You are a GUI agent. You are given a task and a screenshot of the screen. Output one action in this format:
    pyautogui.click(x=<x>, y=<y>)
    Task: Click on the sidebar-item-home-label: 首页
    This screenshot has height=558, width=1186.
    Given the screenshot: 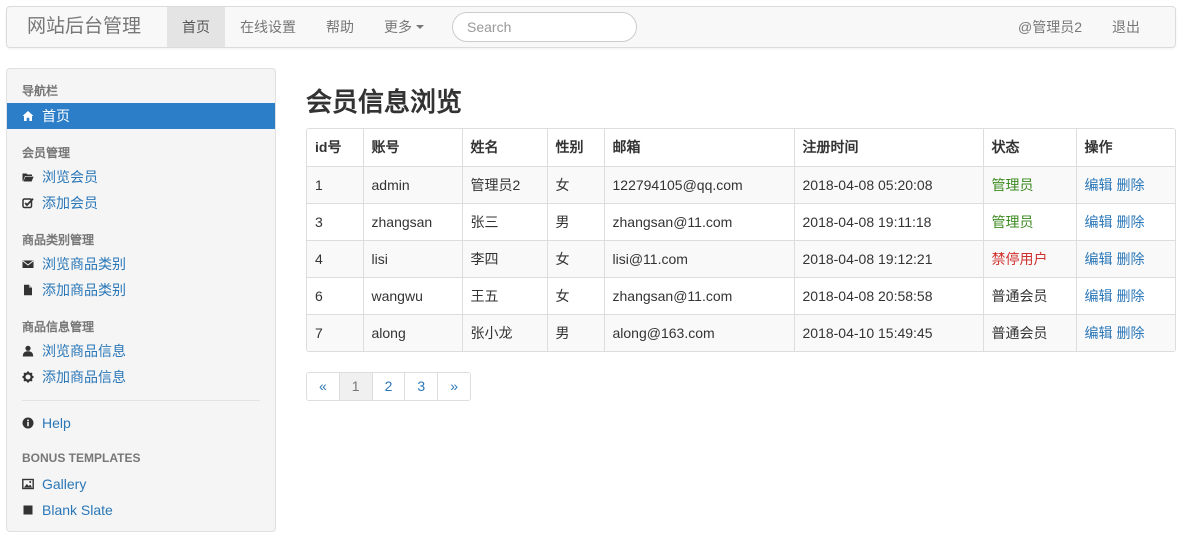 What is the action you would take?
    pyautogui.click(x=56, y=116)
    